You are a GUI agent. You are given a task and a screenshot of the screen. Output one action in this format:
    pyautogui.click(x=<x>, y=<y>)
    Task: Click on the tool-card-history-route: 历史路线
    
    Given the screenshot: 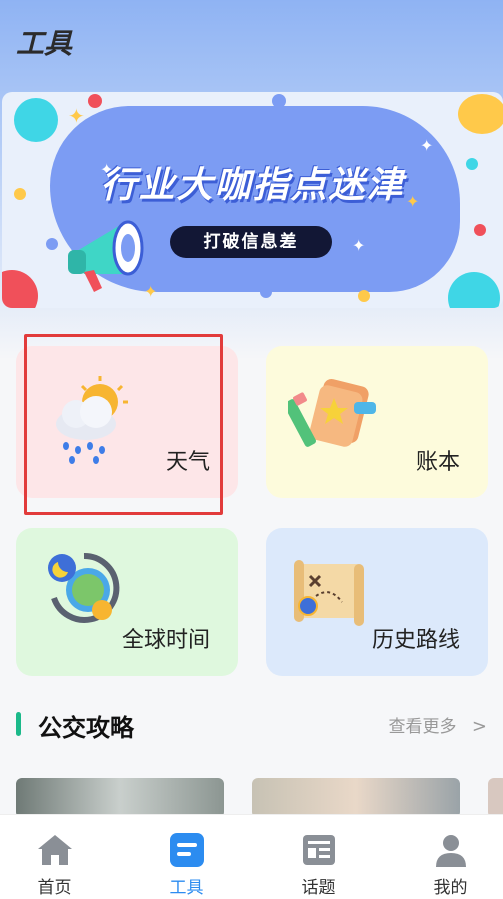 What is the action you would take?
    pyautogui.click(x=377, y=602)
    